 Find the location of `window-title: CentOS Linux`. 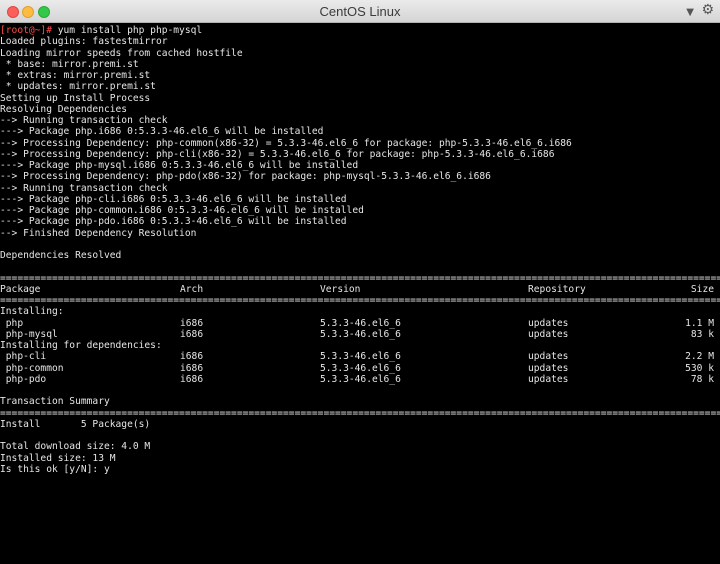

window-title: CentOS Linux is located at coordinates (360, 11).